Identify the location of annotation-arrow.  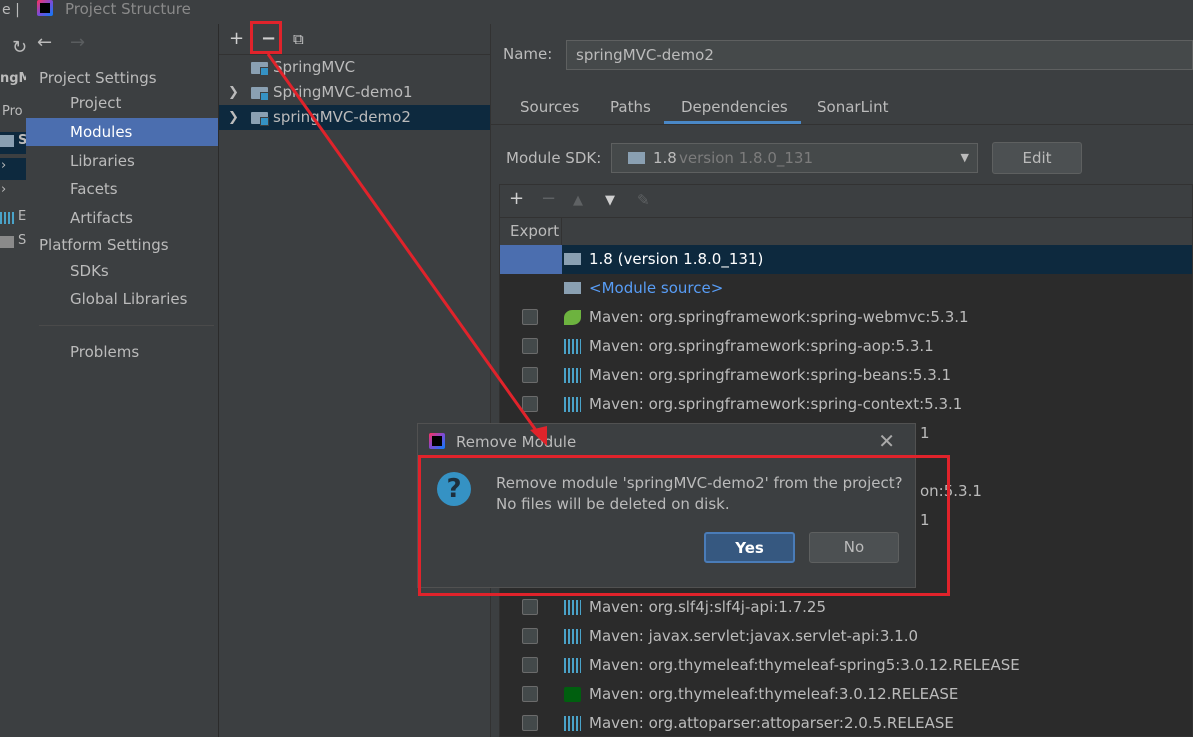
(406, 249).